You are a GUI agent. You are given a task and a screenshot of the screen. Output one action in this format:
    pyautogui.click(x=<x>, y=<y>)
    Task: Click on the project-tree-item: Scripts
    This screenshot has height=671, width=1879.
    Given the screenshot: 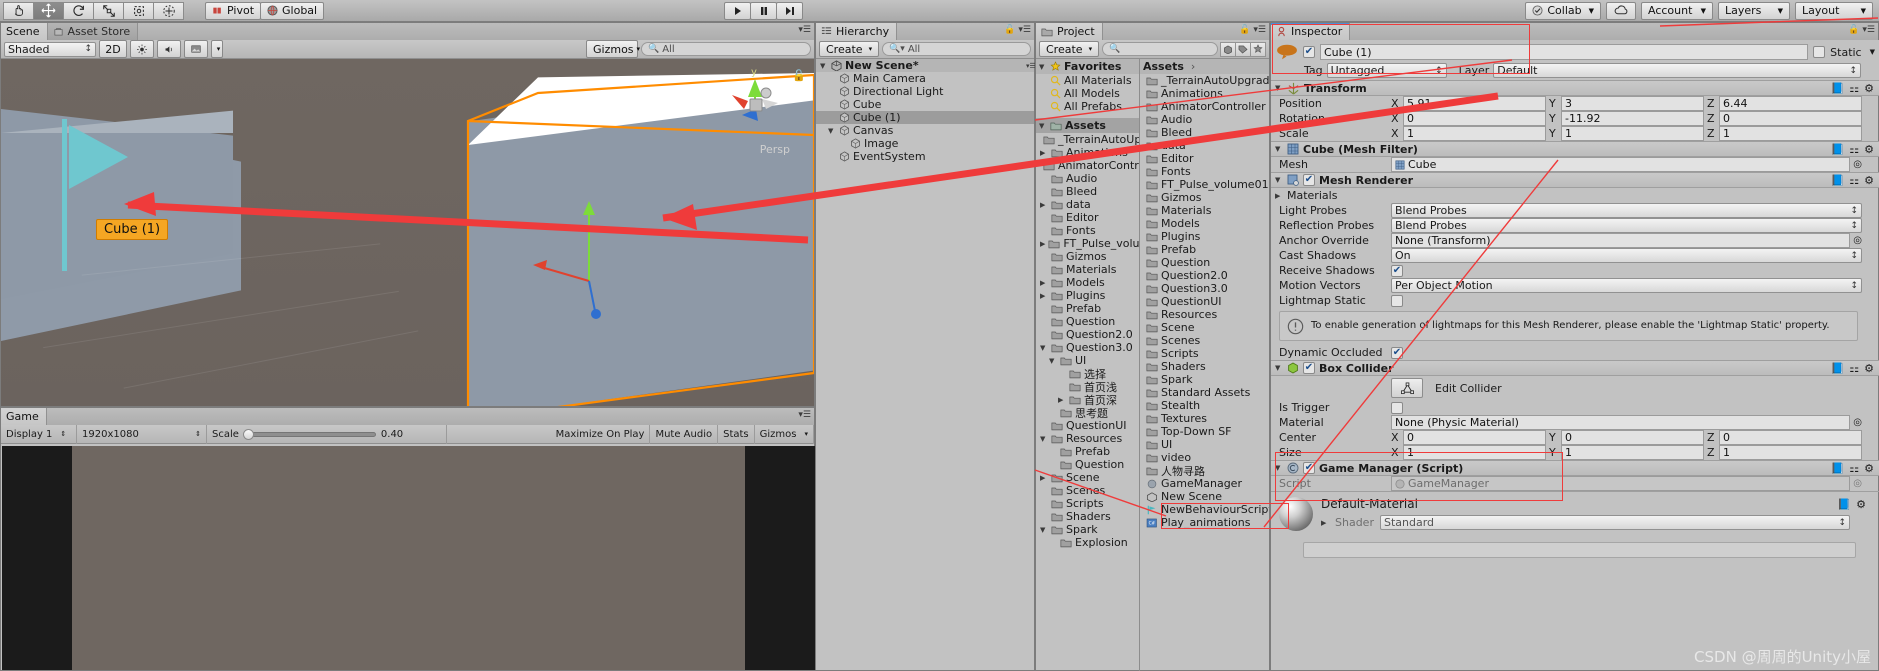 What is the action you would take?
    pyautogui.click(x=1087, y=503)
    